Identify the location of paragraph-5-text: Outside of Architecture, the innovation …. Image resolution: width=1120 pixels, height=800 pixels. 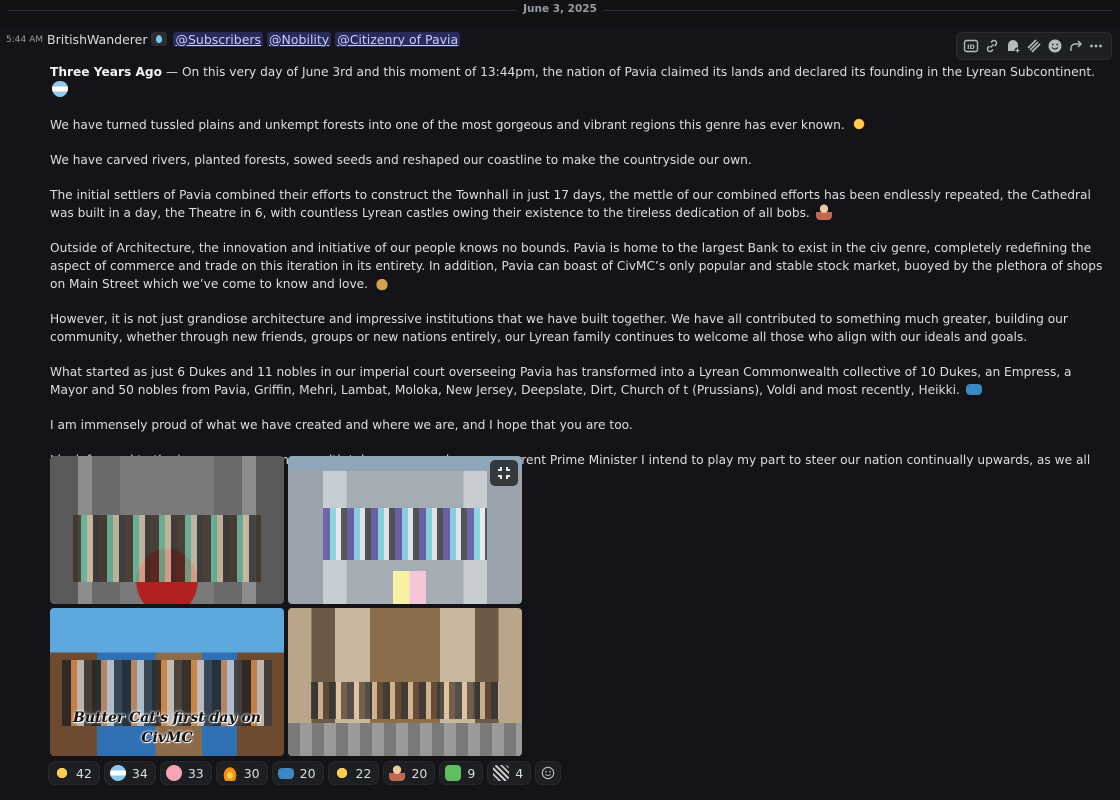
(576, 266).